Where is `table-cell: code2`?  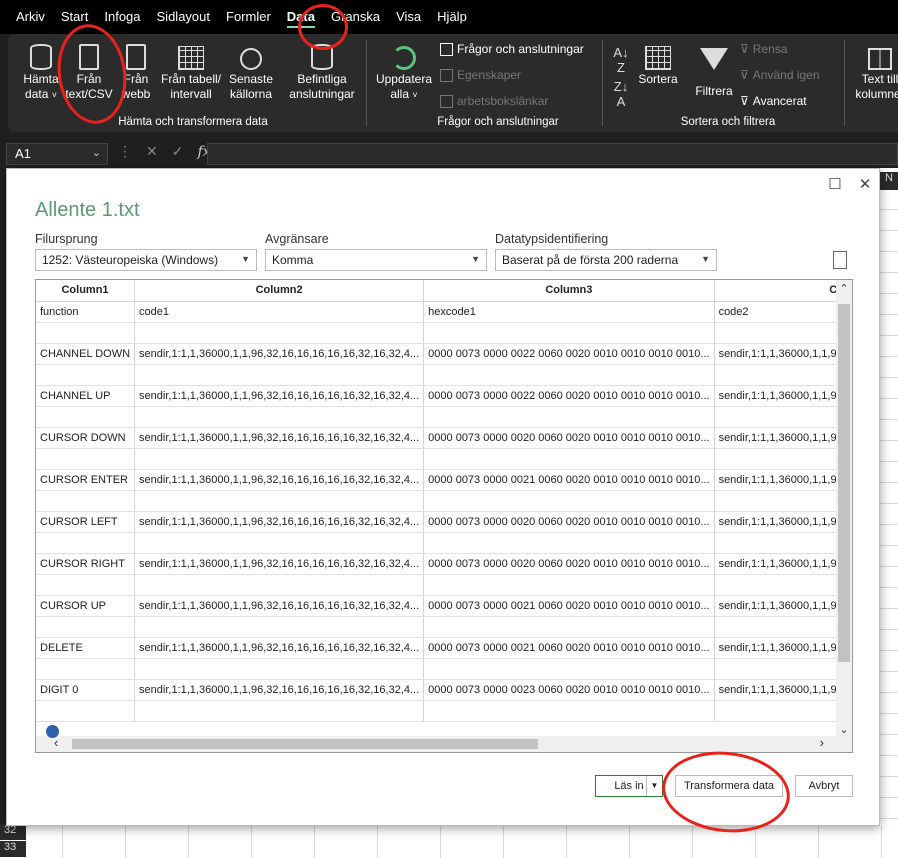 table-cell: code2 is located at coordinates (783, 312).